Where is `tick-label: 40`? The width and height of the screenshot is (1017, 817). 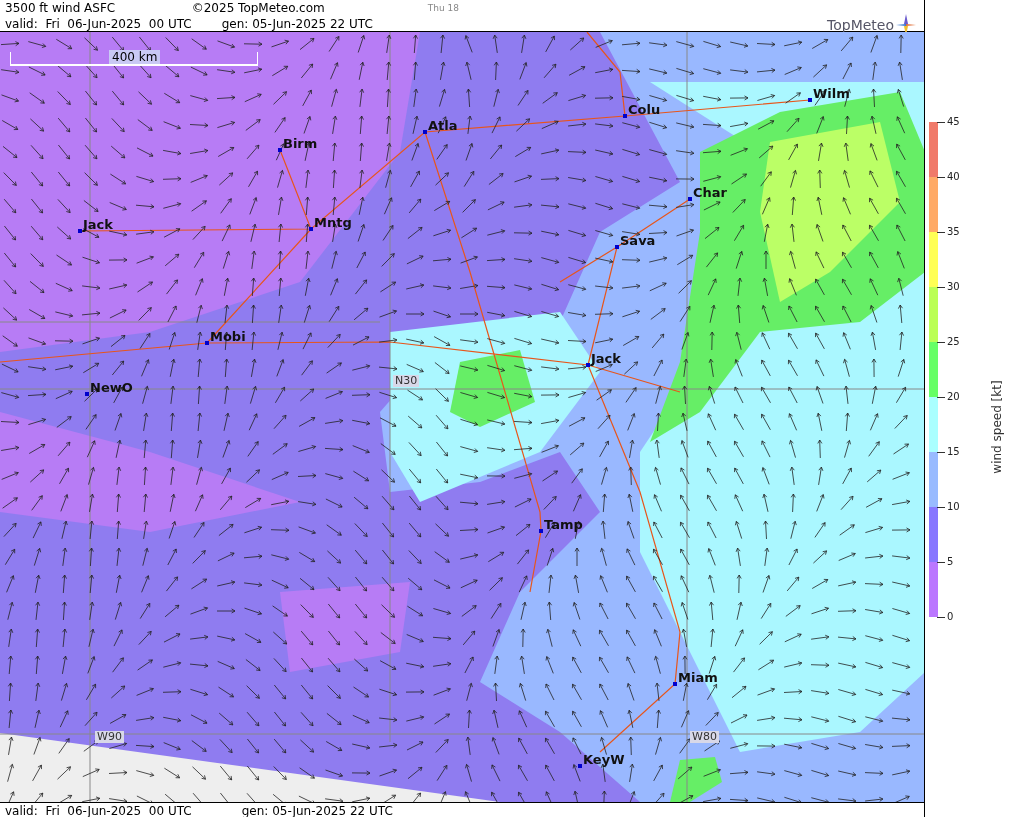 tick-label: 40 is located at coordinates (953, 177).